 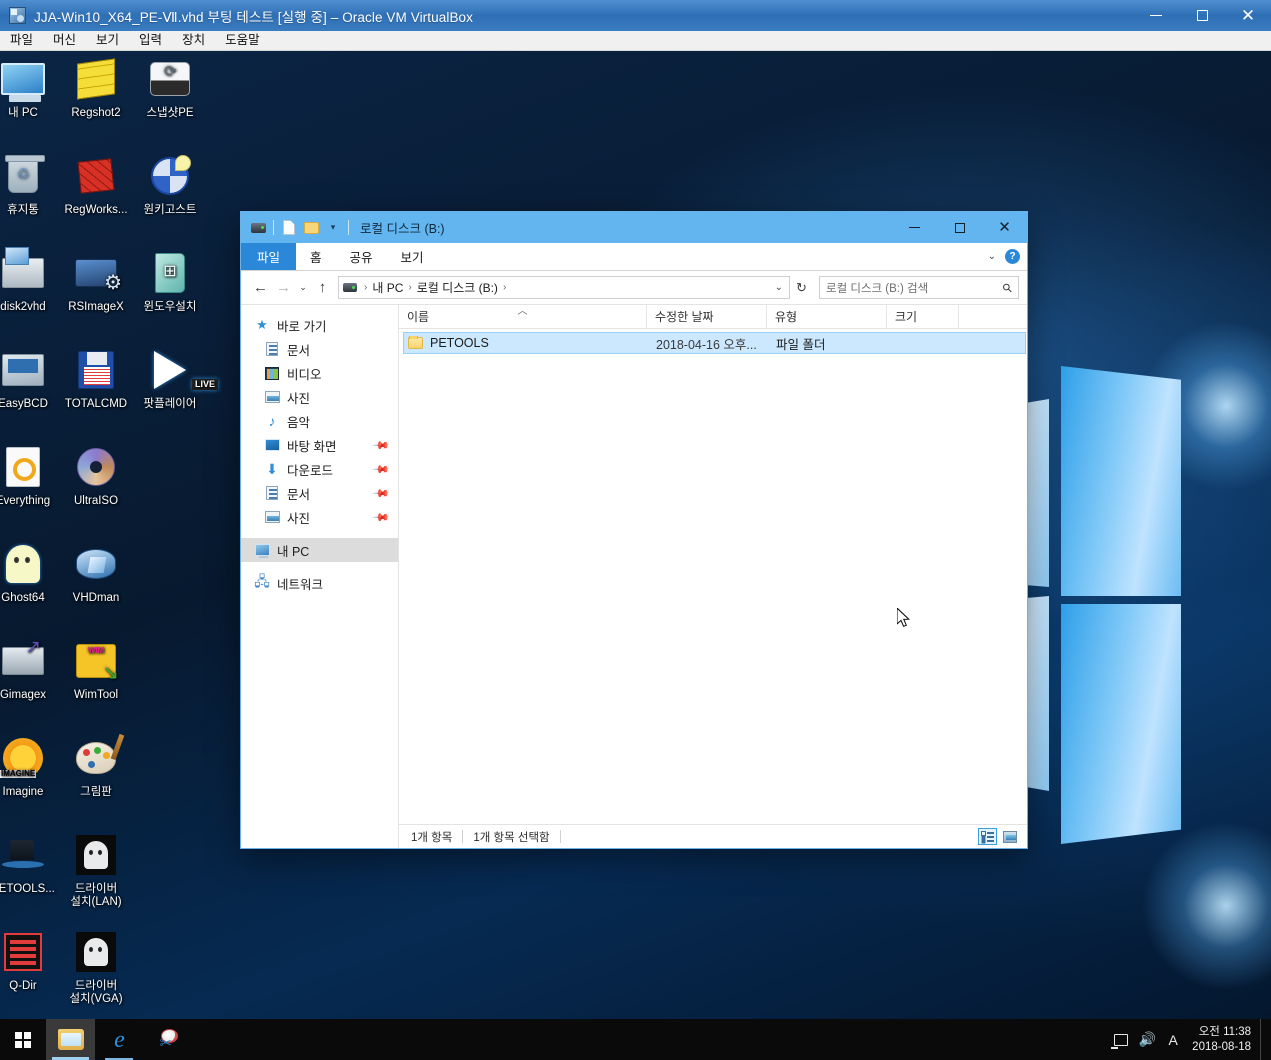 I want to click on desktop-icon-qdir: Q-Dir, so click(x=30, y=960).